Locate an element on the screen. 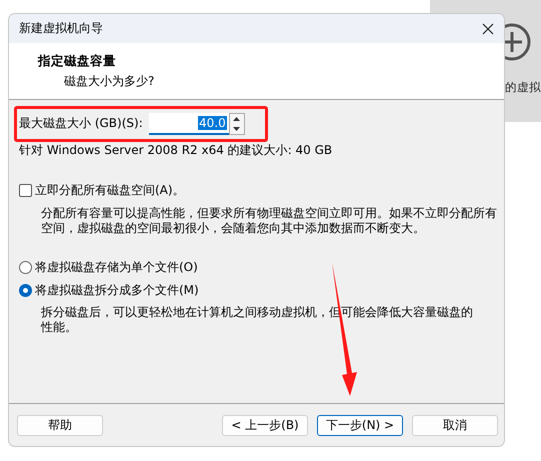 This screenshot has width=541, height=461. description-text: 分配所有容量可以提高性能，但要求所有物理磁盘空间立即可用。如果不立即分配所有空间，虚拟磁盘的空间最初很小，会随着您向其中添加数据而不断变大。 is located at coordinates (269, 221).